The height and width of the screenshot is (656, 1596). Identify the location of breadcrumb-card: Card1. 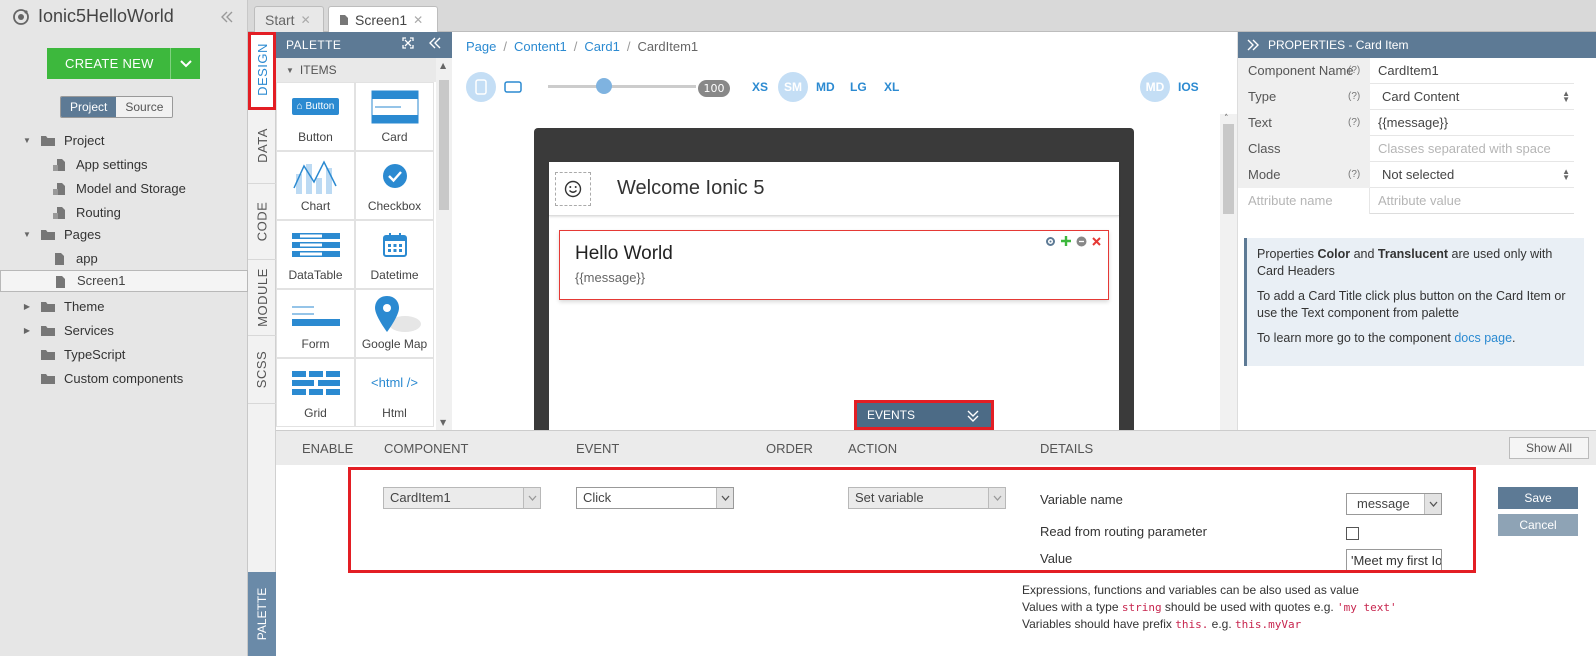
(601, 46).